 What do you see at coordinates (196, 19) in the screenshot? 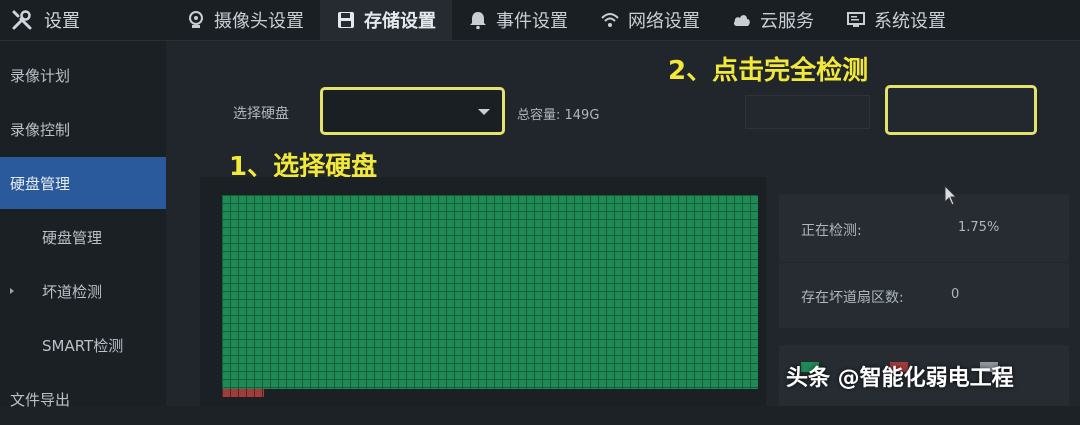
I see `camera-icon` at bounding box center [196, 19].